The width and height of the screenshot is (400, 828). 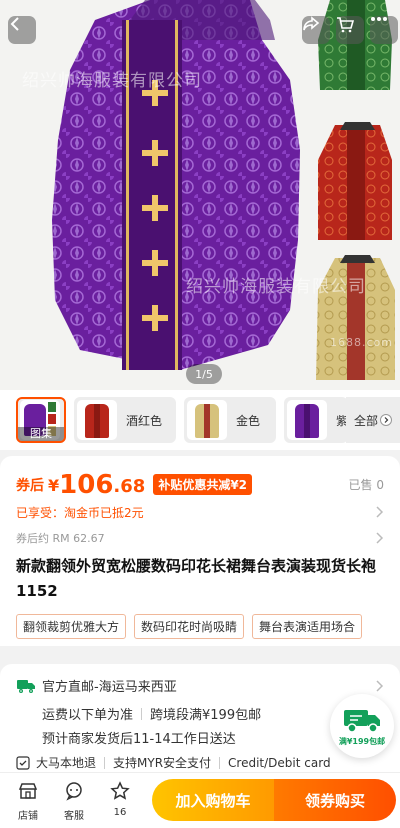 I want to click on thumbnail-strip: 图集 酒红色 金色 紫 全部, so click(x=200, y=420).